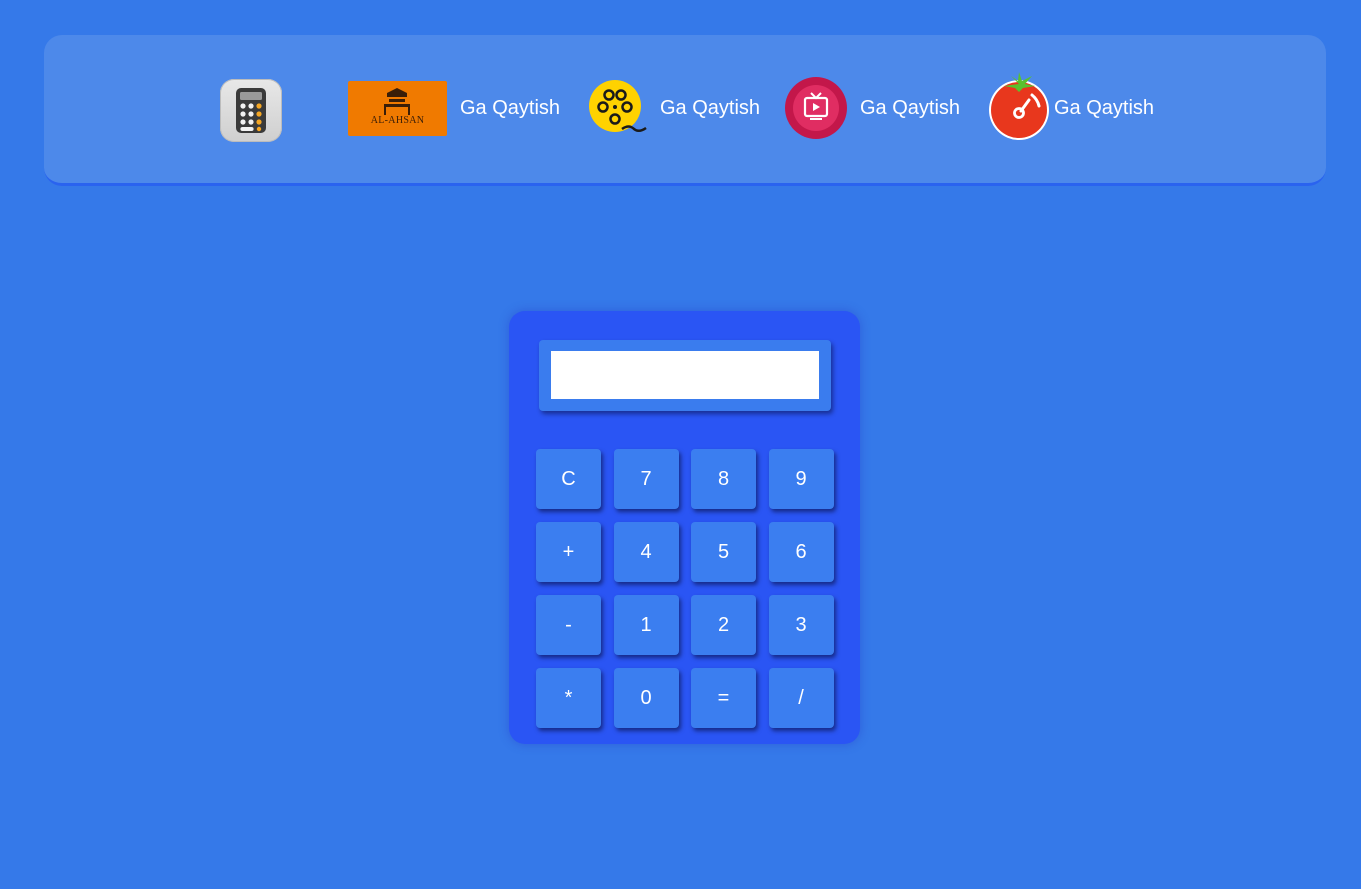  I want to click on al-ahsan-logo: AL-AHSAN, so click(397, 108).